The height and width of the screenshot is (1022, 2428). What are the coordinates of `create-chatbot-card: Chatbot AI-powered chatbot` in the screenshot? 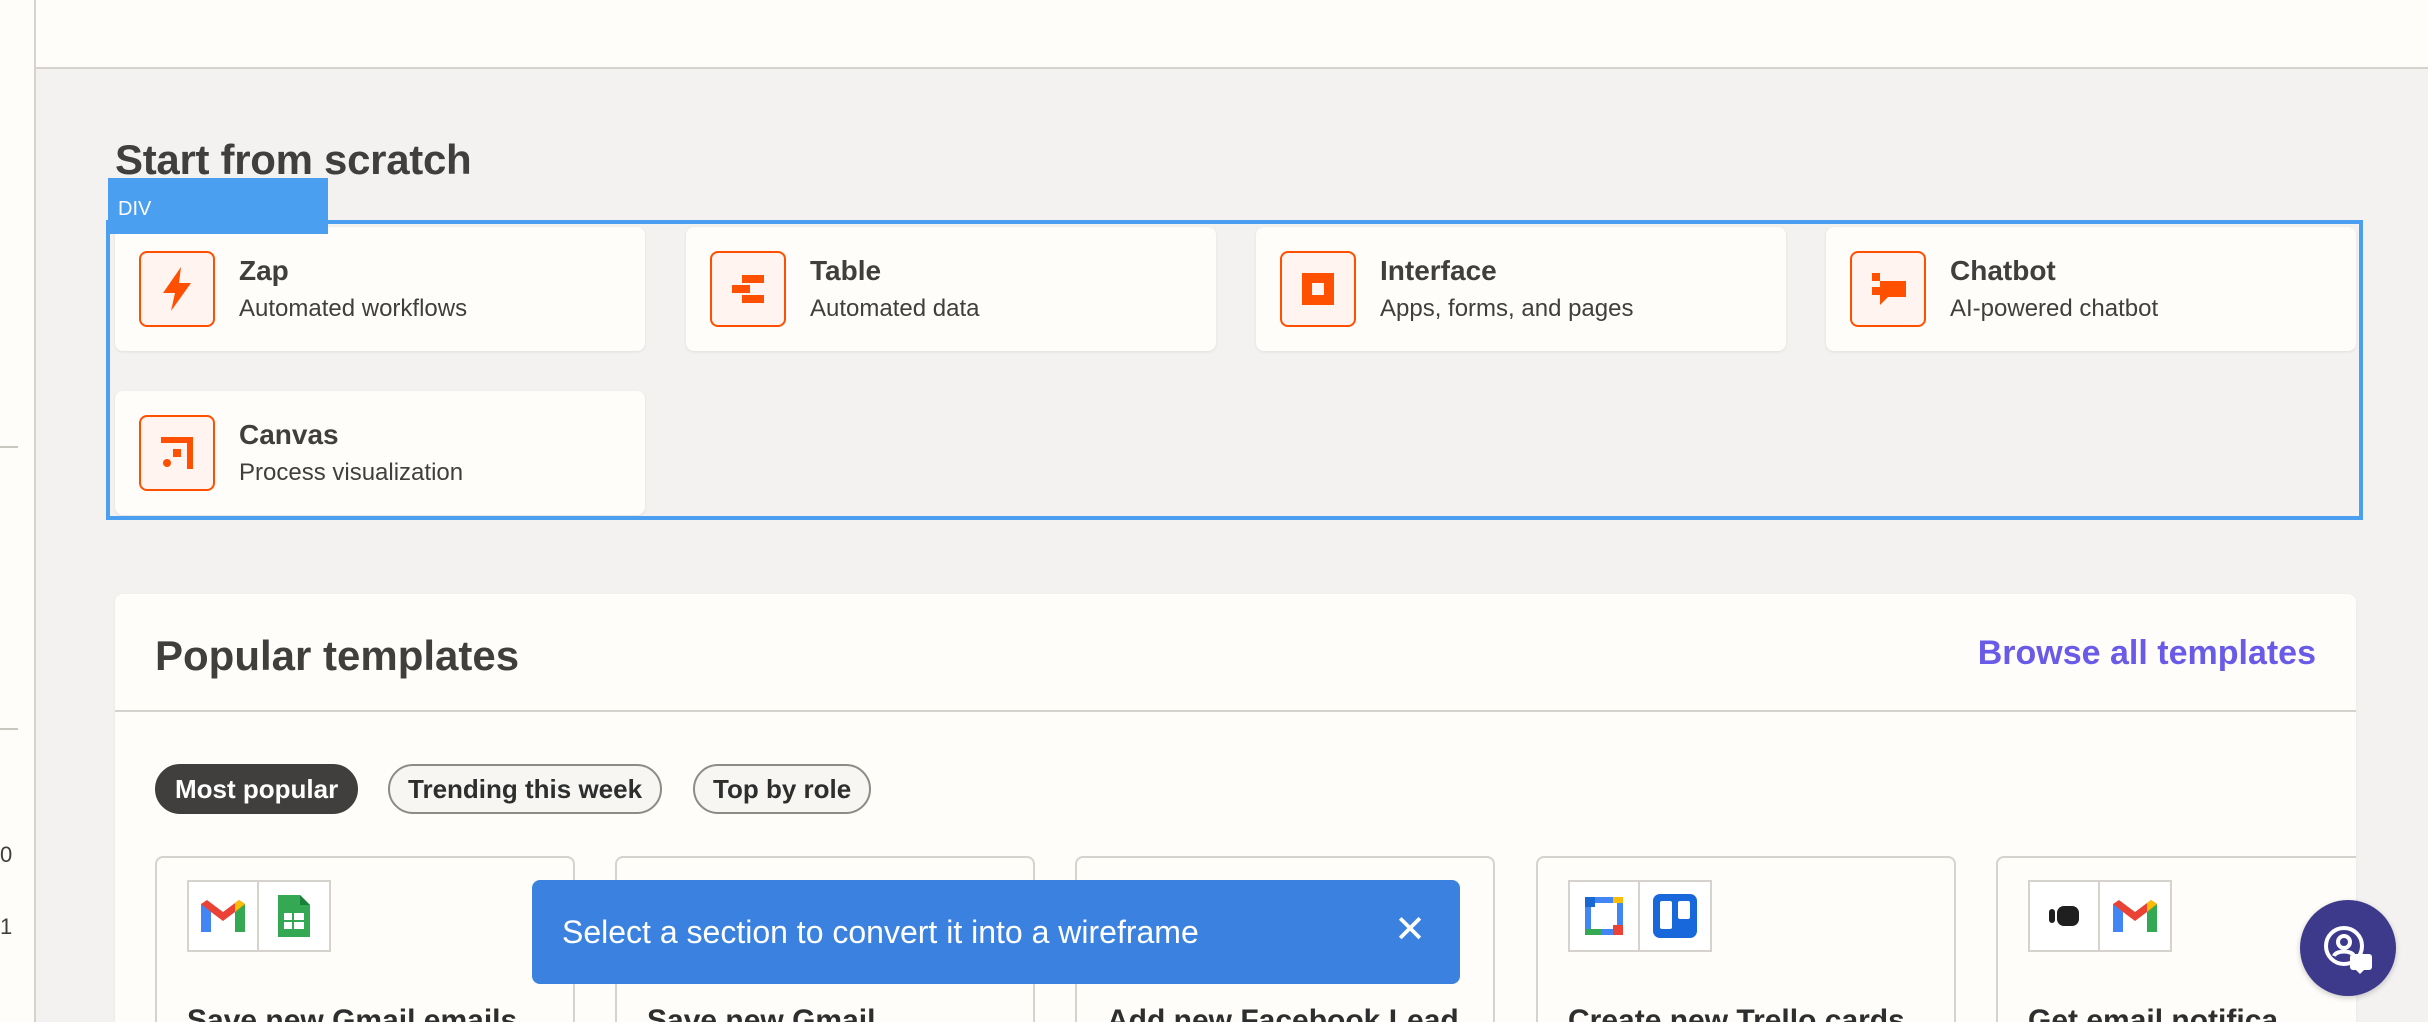 It's located at (2091, 289).